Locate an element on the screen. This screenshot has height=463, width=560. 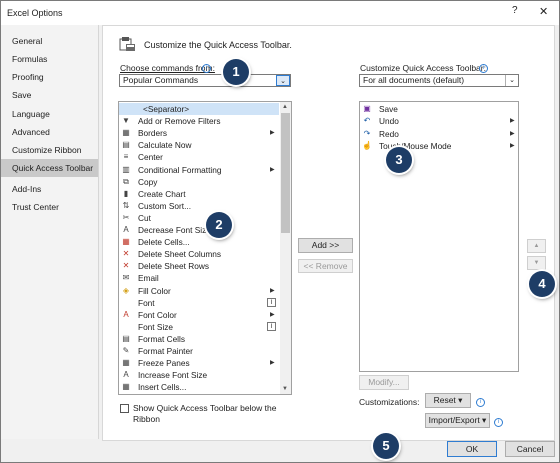
scissors-icon: ✂ is located at coordinates (126, 217).